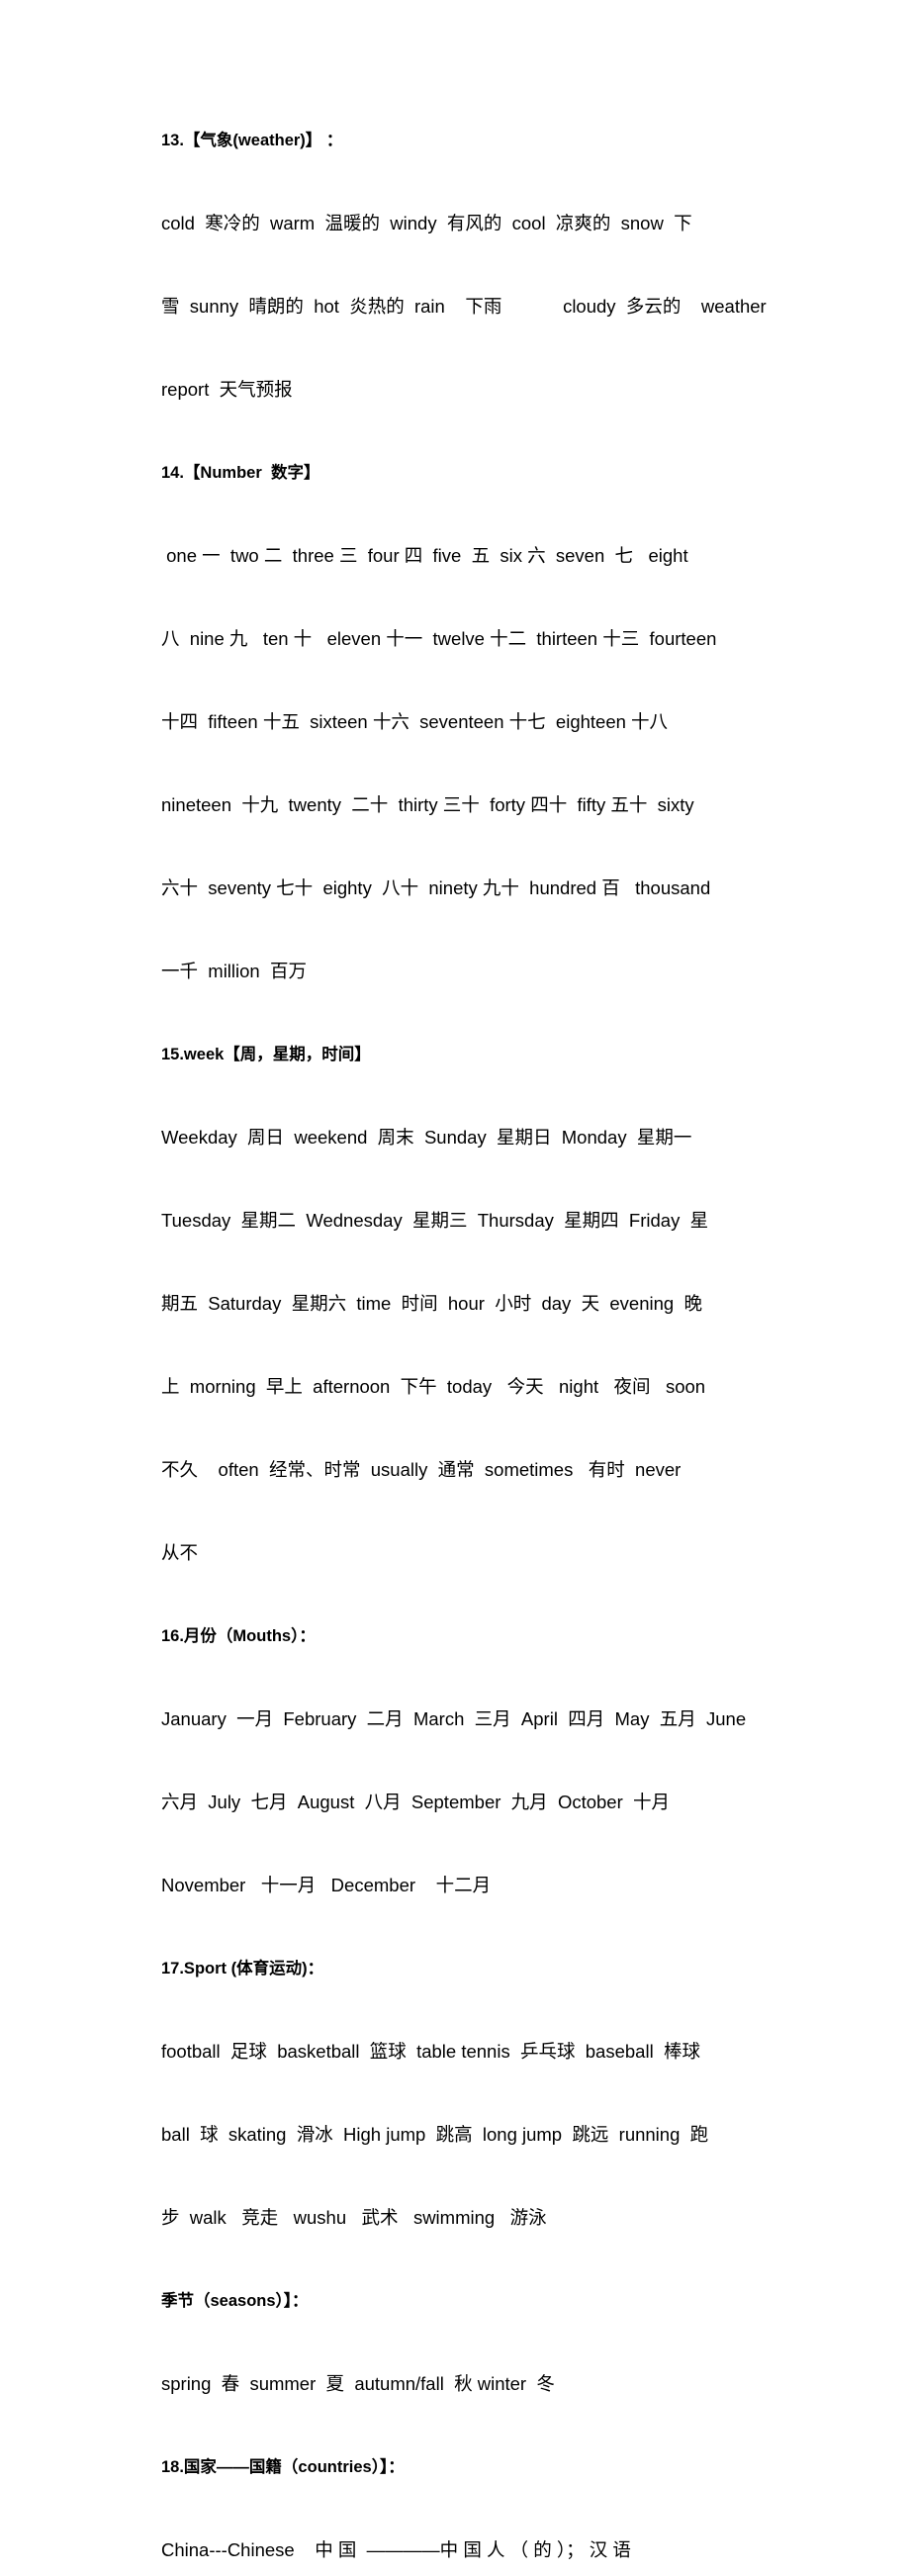 This screenshot has width=910, height=2576. I want to click on text-line: China---Chinese 中 国 ————中 国 人 （ 的 ）； 汉 语, so click(396, 2550).